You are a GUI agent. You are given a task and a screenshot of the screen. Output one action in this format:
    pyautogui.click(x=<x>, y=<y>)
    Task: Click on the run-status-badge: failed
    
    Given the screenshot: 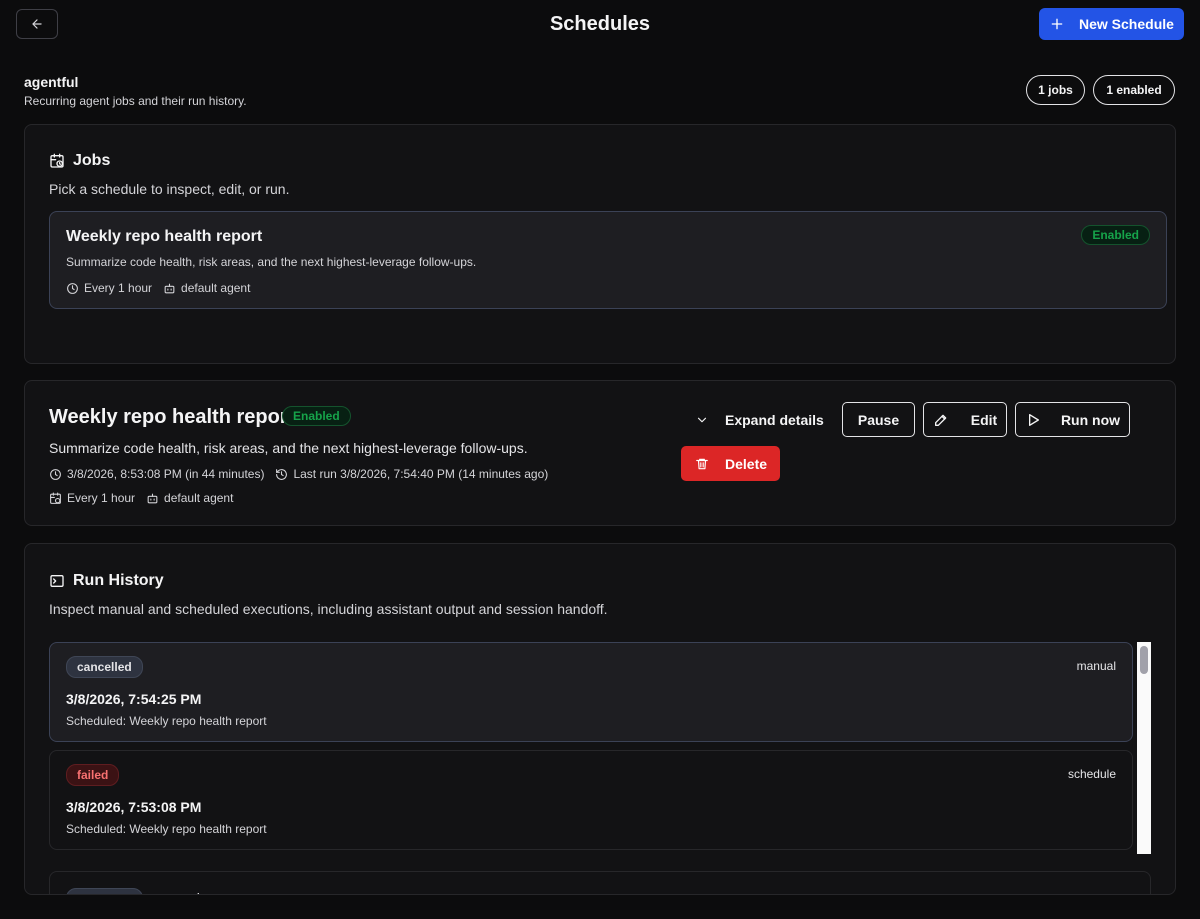 What is the action you would take?
    pyautogui.click(x=93, y=775)
    